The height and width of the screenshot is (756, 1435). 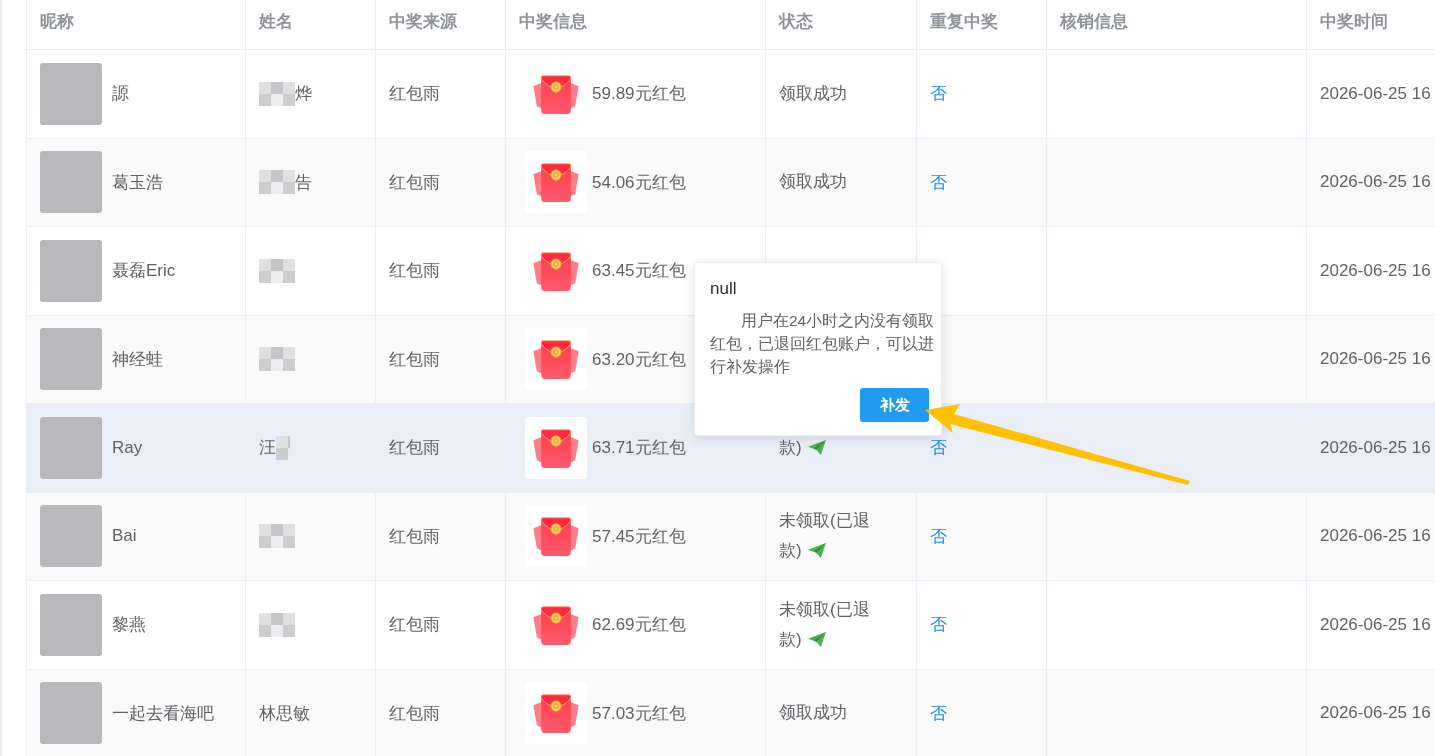 I want to click on resend-button: 补发, so click(x=894, y=405).